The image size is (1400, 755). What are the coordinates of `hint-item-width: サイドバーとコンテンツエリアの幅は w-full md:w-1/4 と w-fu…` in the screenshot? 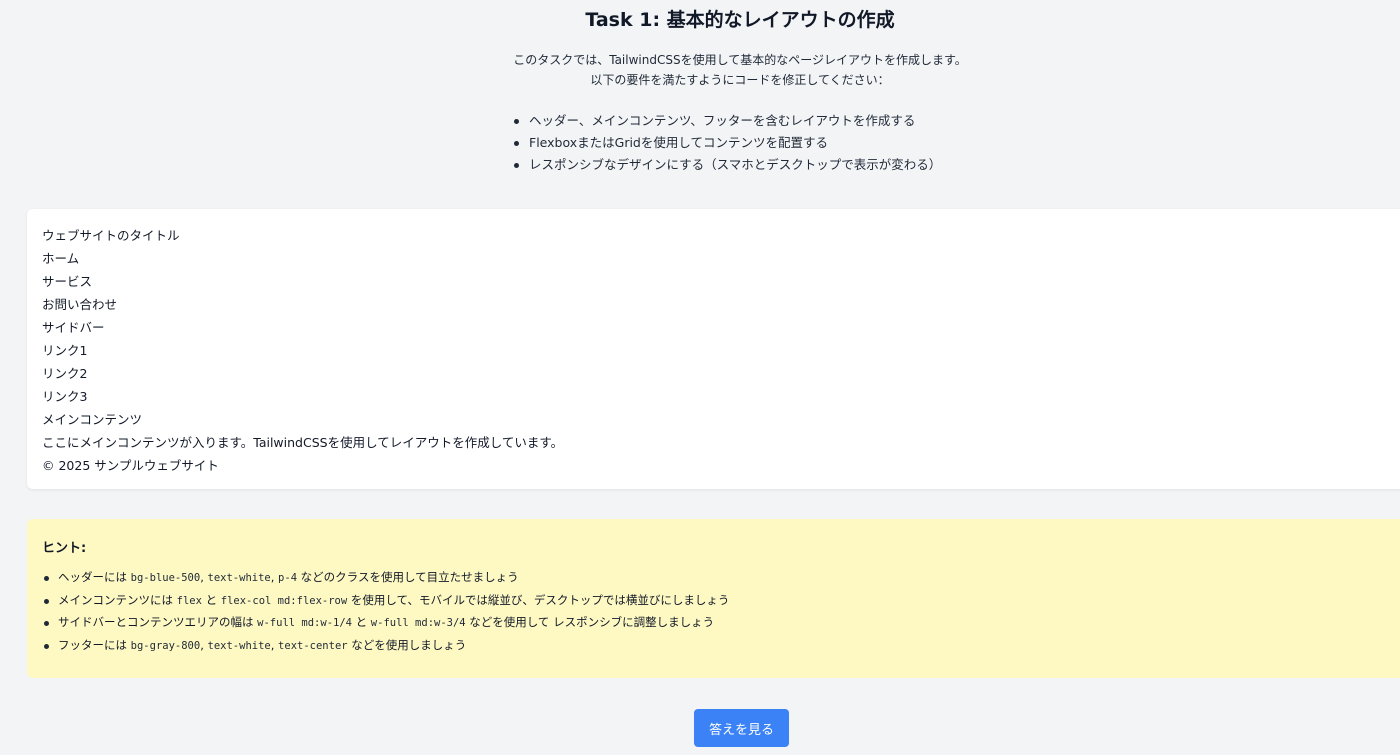 It's located at (721, 623).